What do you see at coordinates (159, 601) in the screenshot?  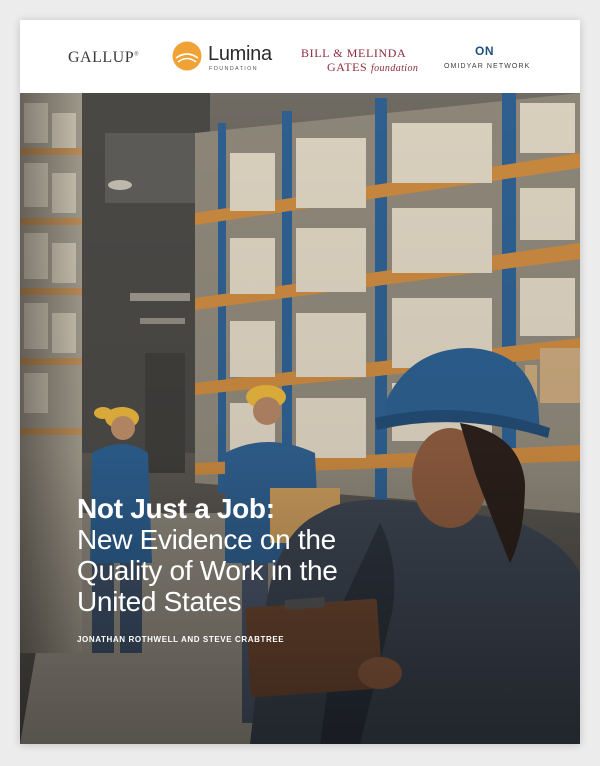 I see `cover-subtitle-line-3: United States` at bounding box center [159, 601].